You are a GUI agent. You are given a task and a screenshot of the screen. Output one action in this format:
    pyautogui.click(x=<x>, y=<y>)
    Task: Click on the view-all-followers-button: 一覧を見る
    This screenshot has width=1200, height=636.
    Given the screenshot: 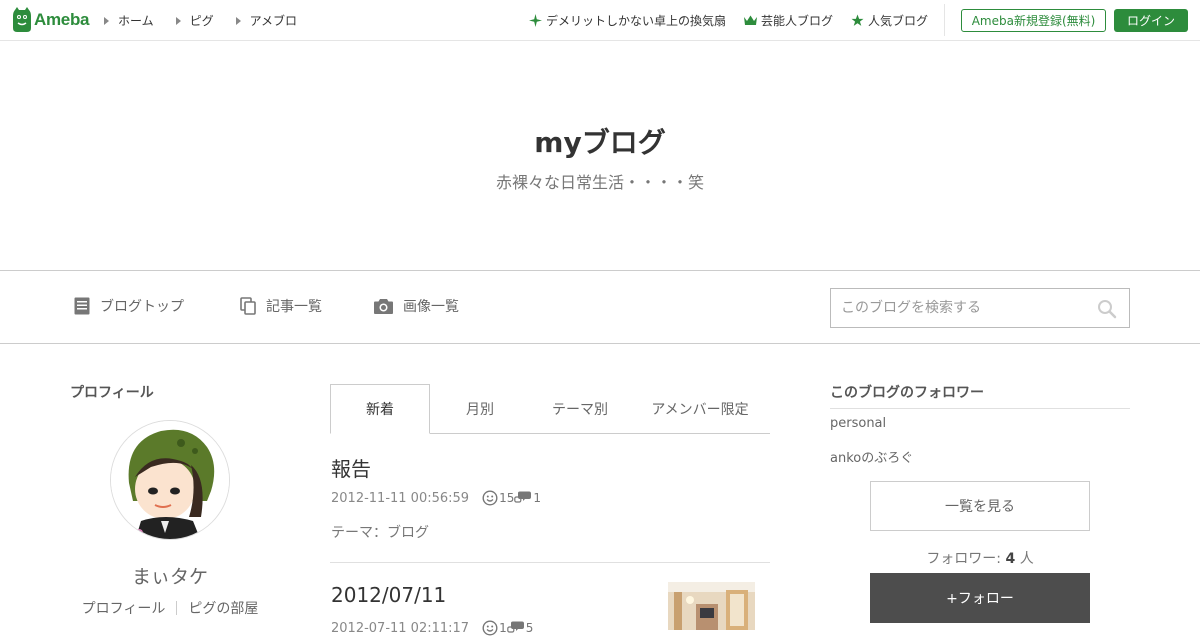 What is the action you would take?
    pyautogui.click(x=980, y=506)
    